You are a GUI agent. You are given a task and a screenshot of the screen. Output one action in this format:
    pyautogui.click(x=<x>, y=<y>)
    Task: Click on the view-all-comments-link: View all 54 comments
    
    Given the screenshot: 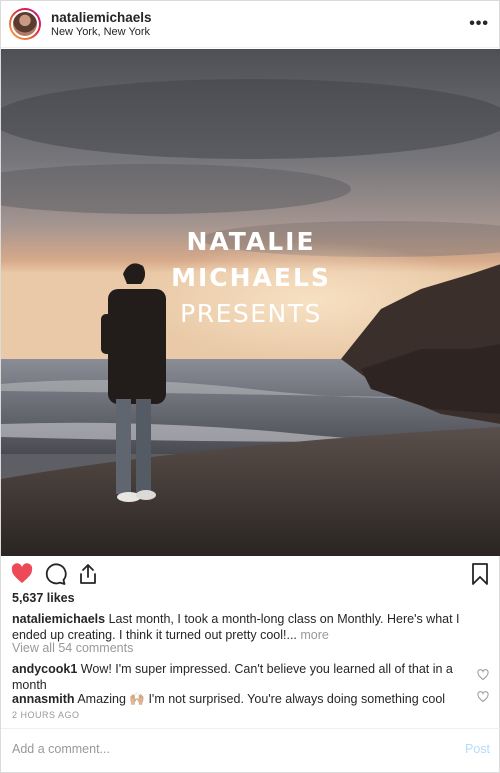 What is the action you would take?
    pyautogui.click(x=72, y=648)
    